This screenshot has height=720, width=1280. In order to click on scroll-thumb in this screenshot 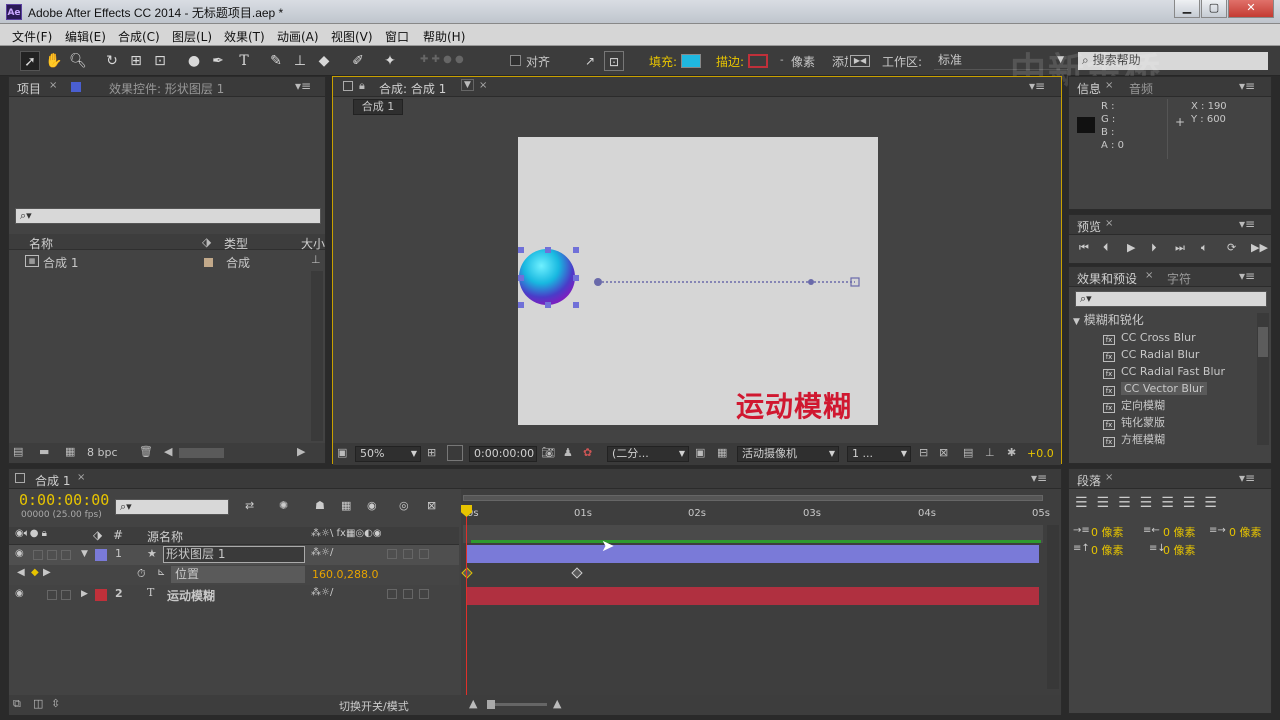, I will do `click(1263, 342)`.